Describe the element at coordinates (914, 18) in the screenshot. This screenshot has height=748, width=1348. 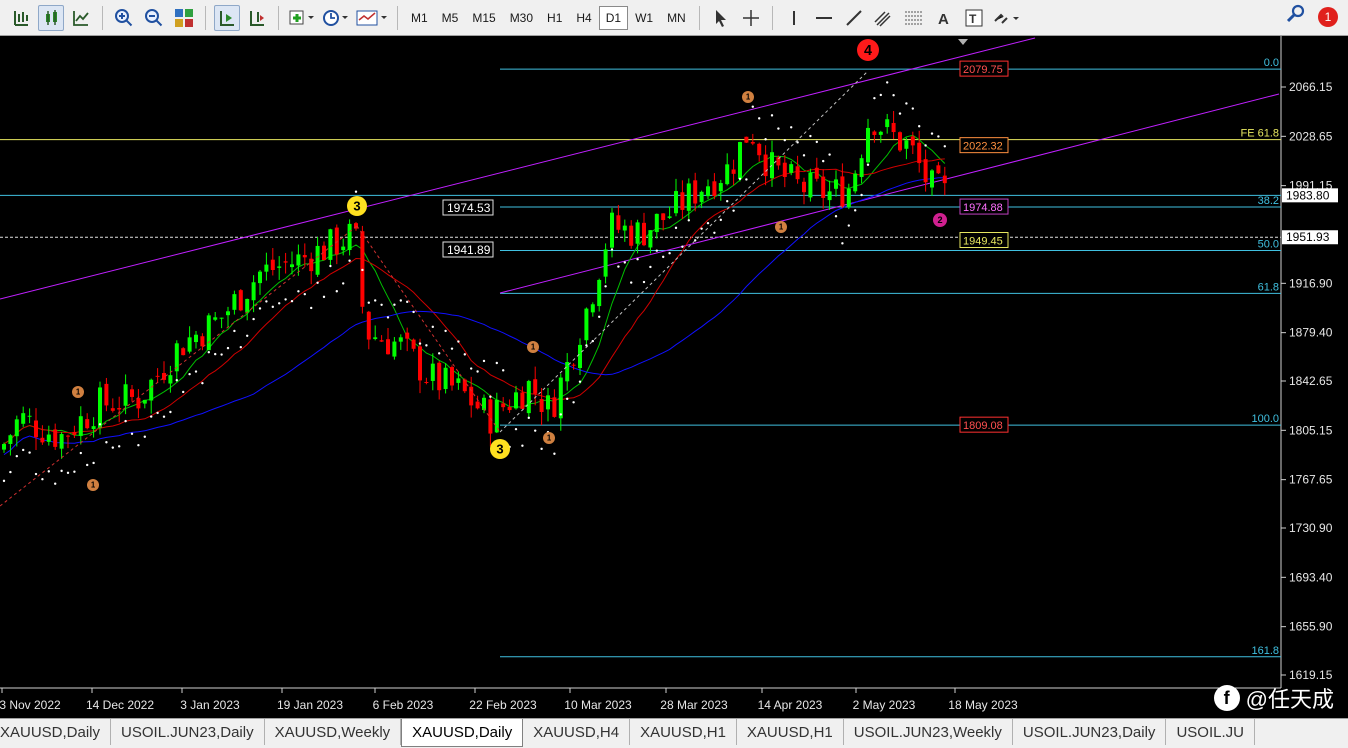
I see `fibonacci-retracement-icon` at that location.